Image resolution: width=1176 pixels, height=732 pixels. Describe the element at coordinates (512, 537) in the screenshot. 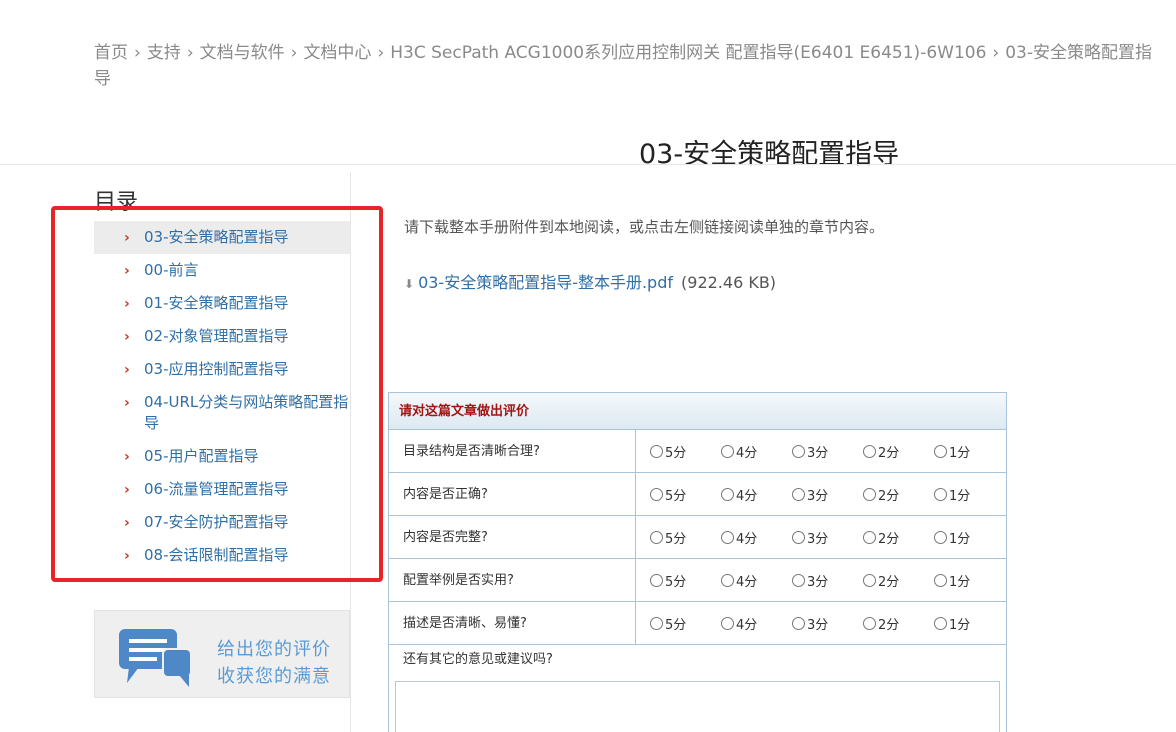

I see `rating-question: 内容是否完整?` at that location.